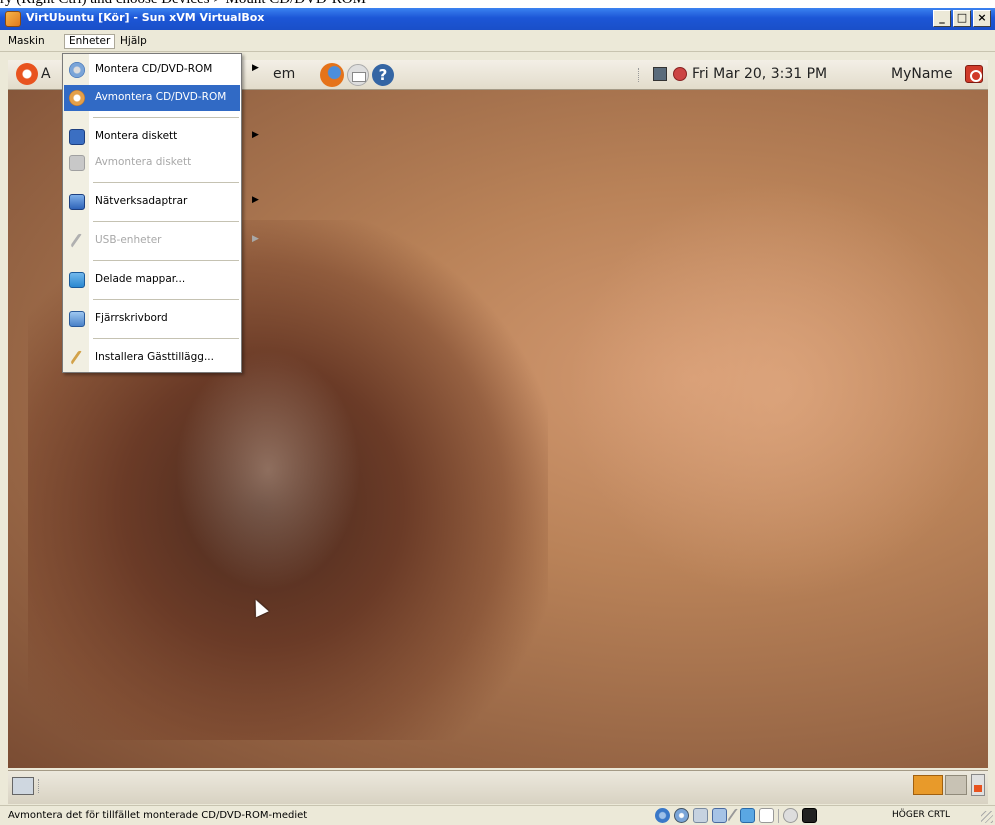 The width and height of the screenshot is (995, 825). I want to click on power-icon, so click(974, 74).